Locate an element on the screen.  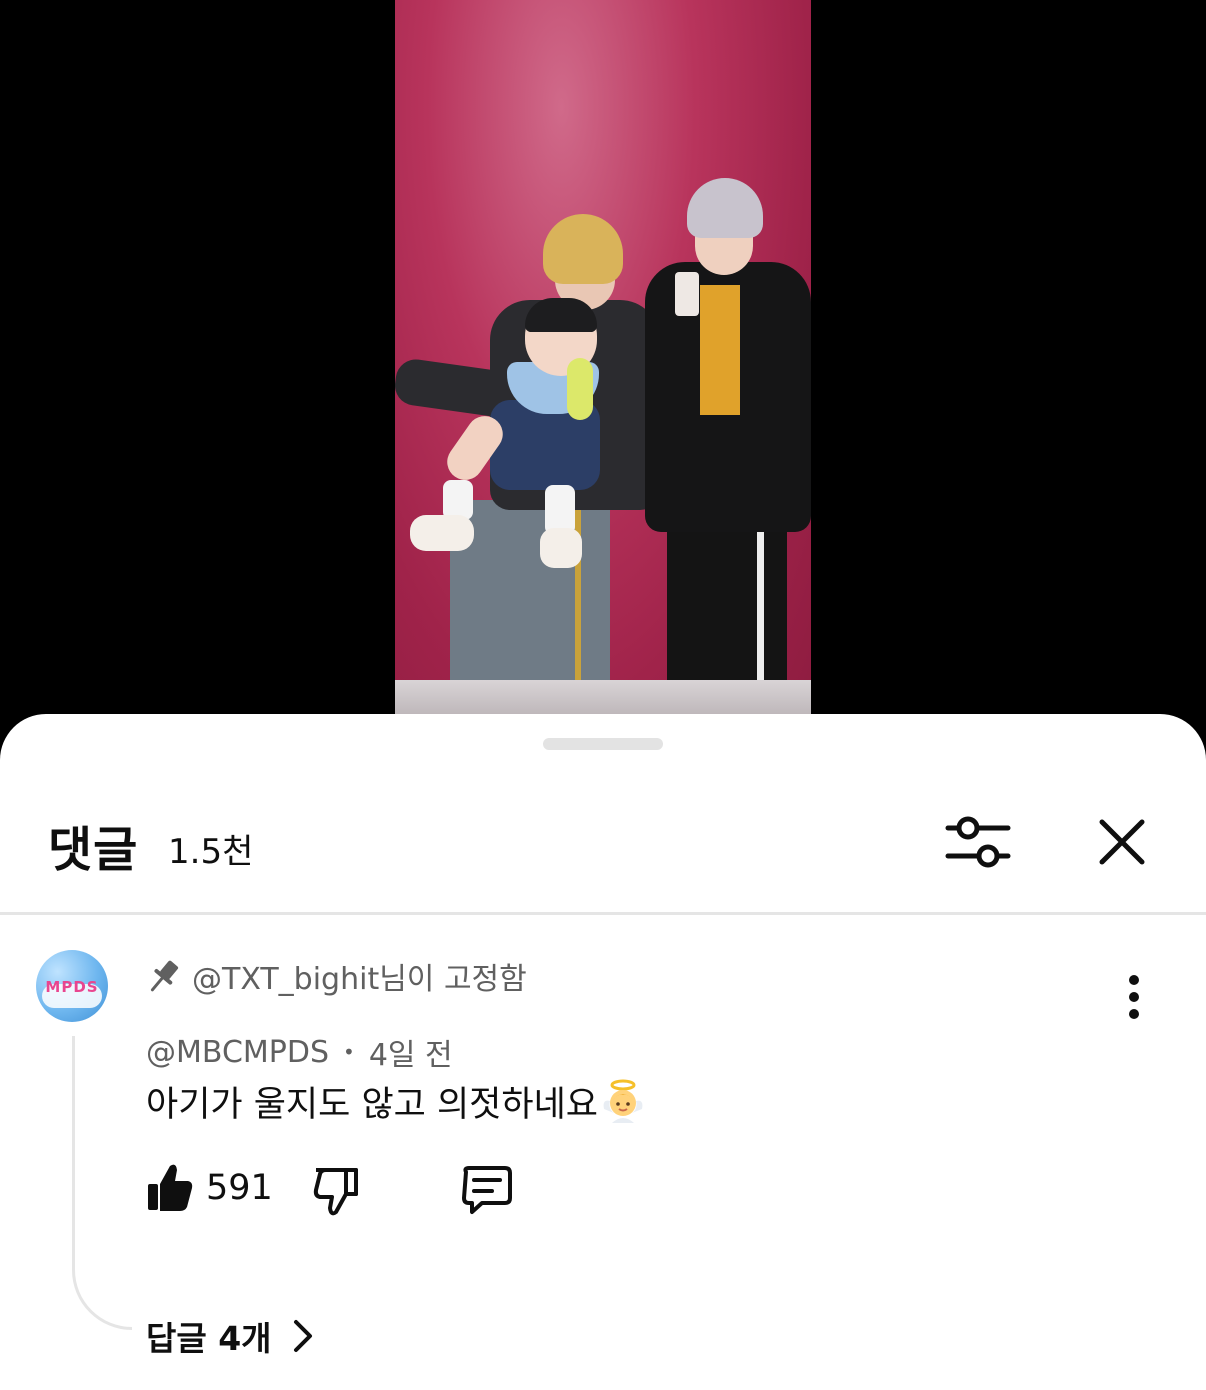
chevron-right-icon is located at coordinates (302, 1336).